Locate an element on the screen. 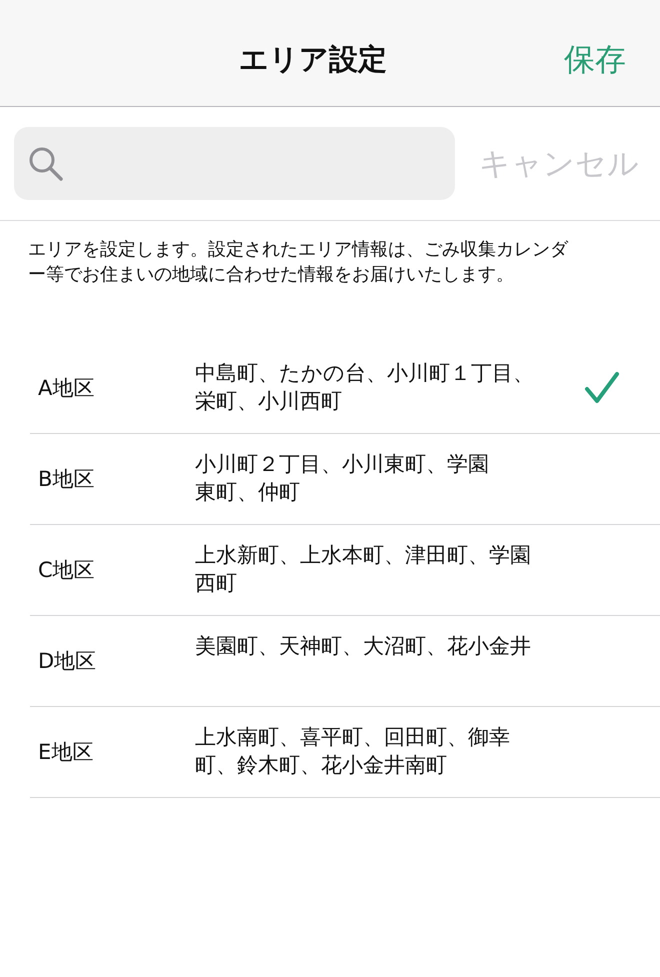 The image size is (660, 977). town-list: 上水新町、上水本町、津田町、学園 西町 is located at coordinates (389, 561).